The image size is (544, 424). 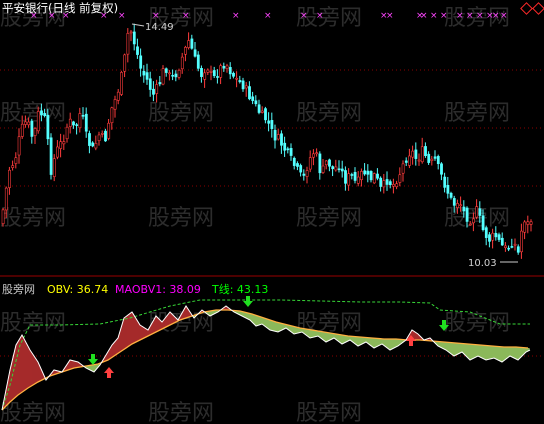 I want to click on indicator-name: 股旁网, so click(x=18, y=289).